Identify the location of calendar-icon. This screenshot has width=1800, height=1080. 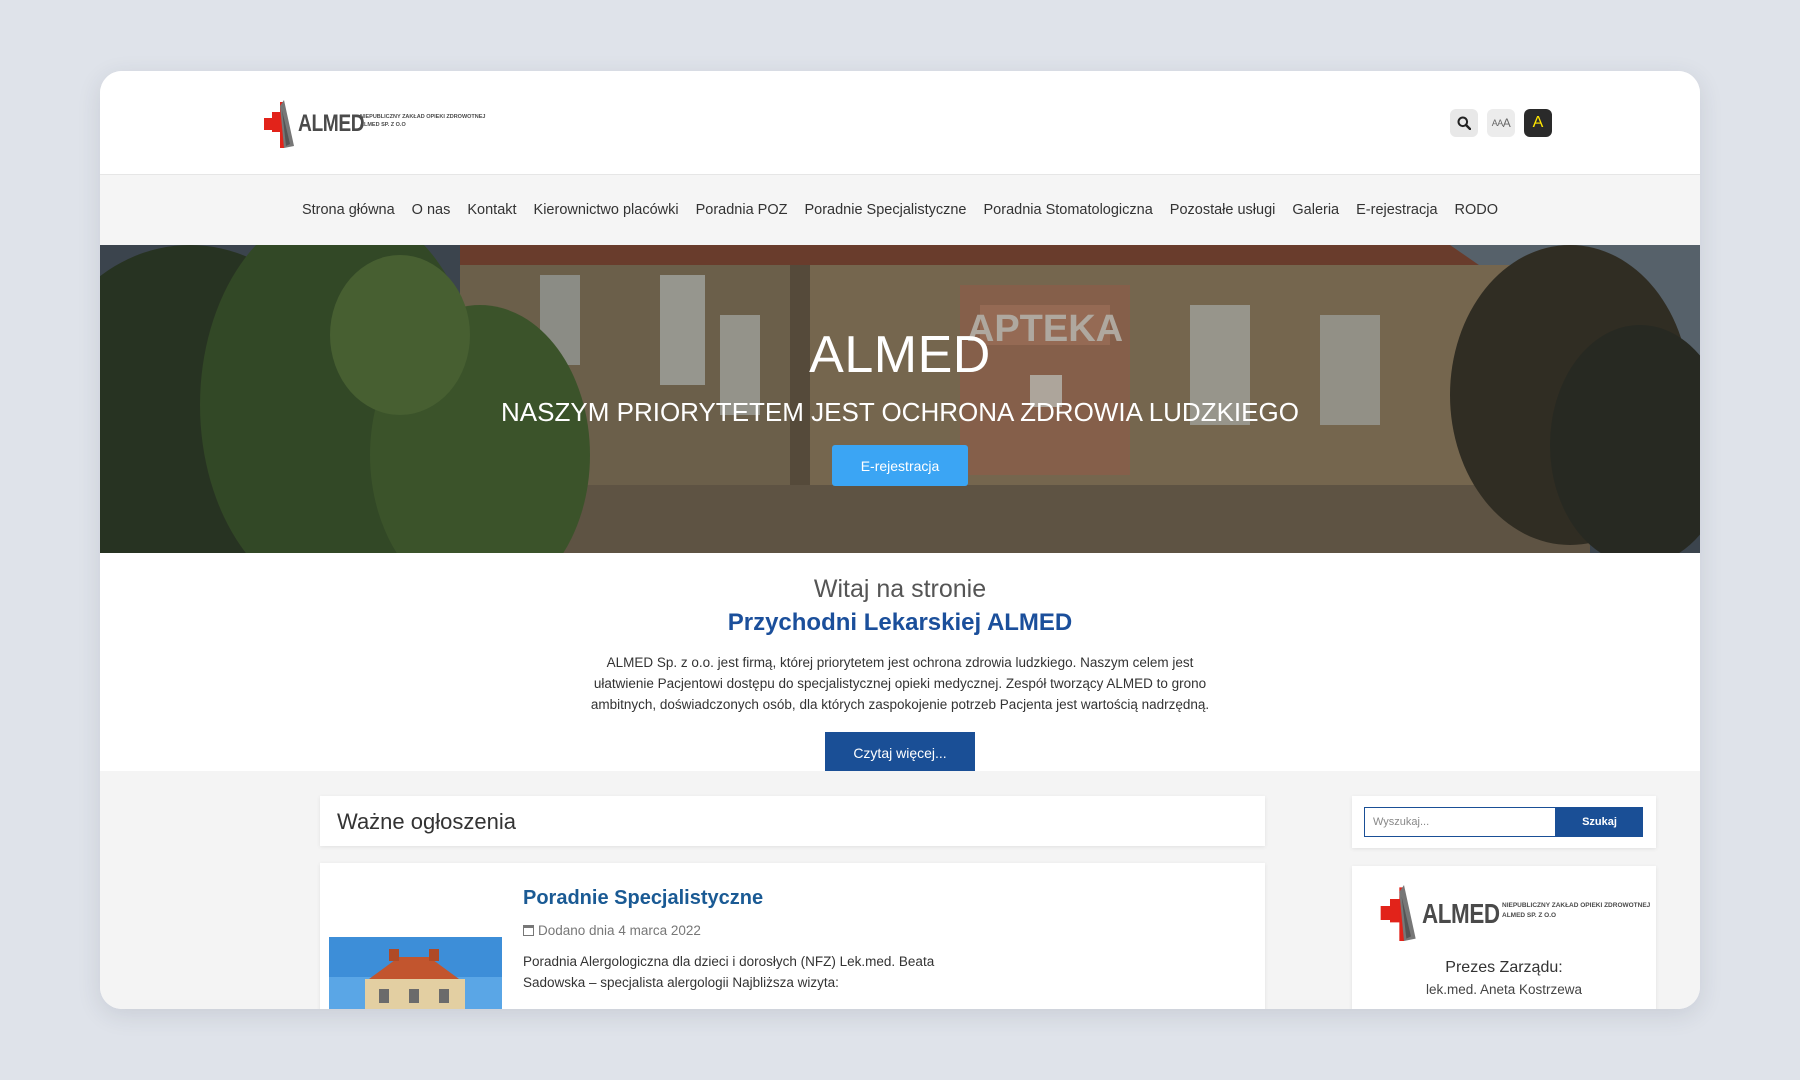
(528, 930).